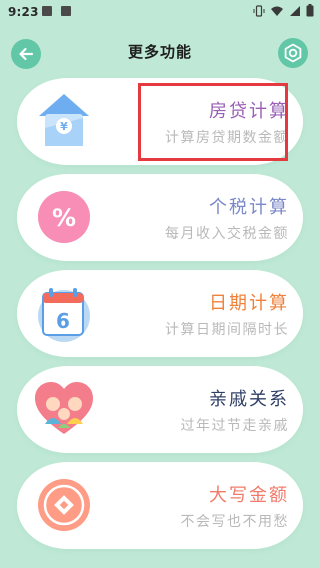 Image resolution: width=320 pixels, height=568 pixels. Describe the element at coordinates (249, 303) in the screenshot. I see `card-title: 日期计算` at that location.